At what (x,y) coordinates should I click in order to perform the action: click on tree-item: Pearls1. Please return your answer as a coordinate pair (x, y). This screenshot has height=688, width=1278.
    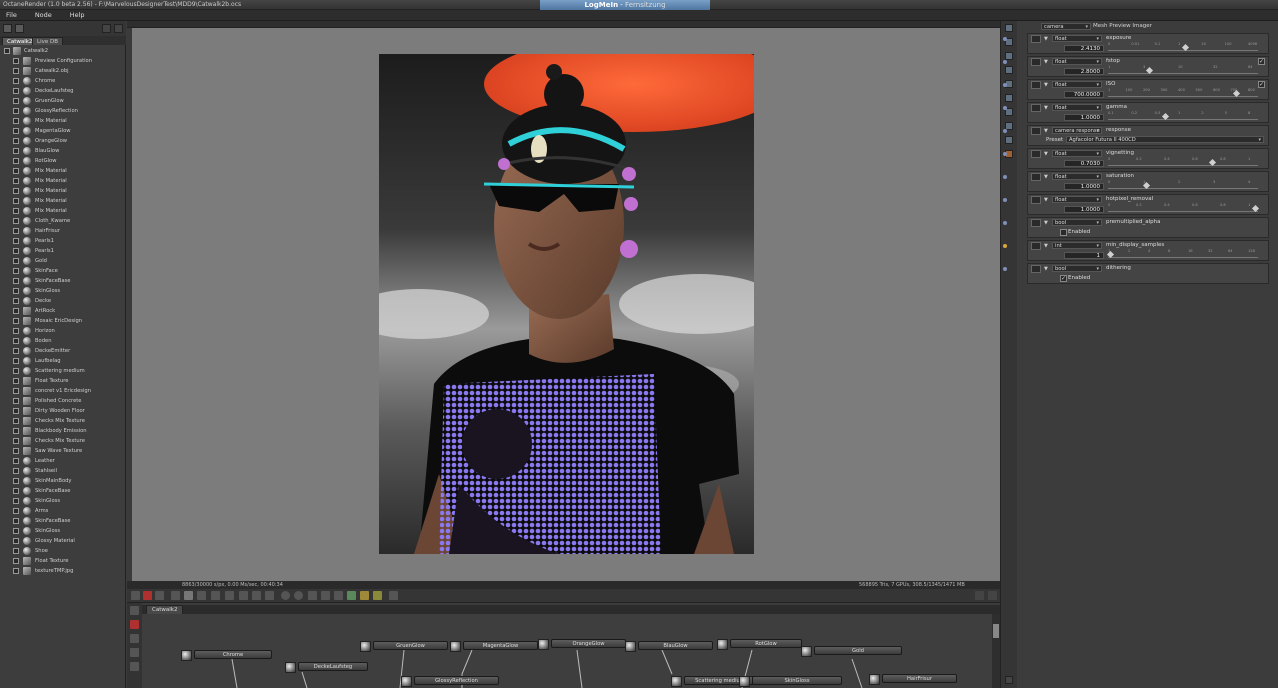
    Looking at the image, I should click on (63, 241).